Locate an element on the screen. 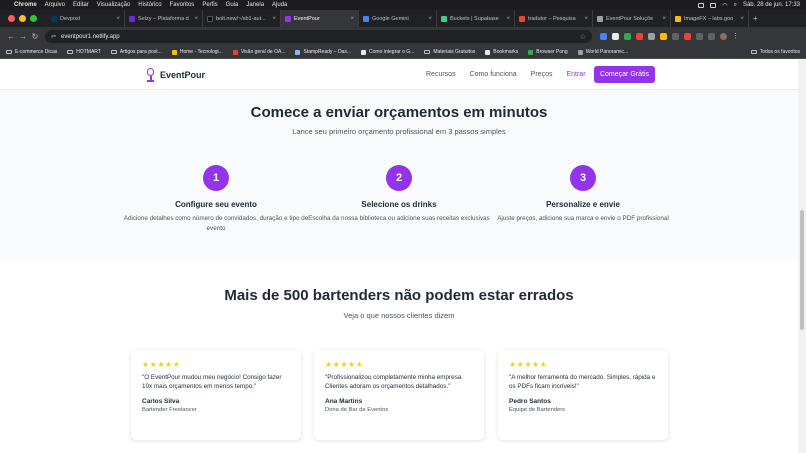 The height and width of the screenshot is (453, 806). bookmark-star-icon: ☆ is located at coordinates (583, 37).